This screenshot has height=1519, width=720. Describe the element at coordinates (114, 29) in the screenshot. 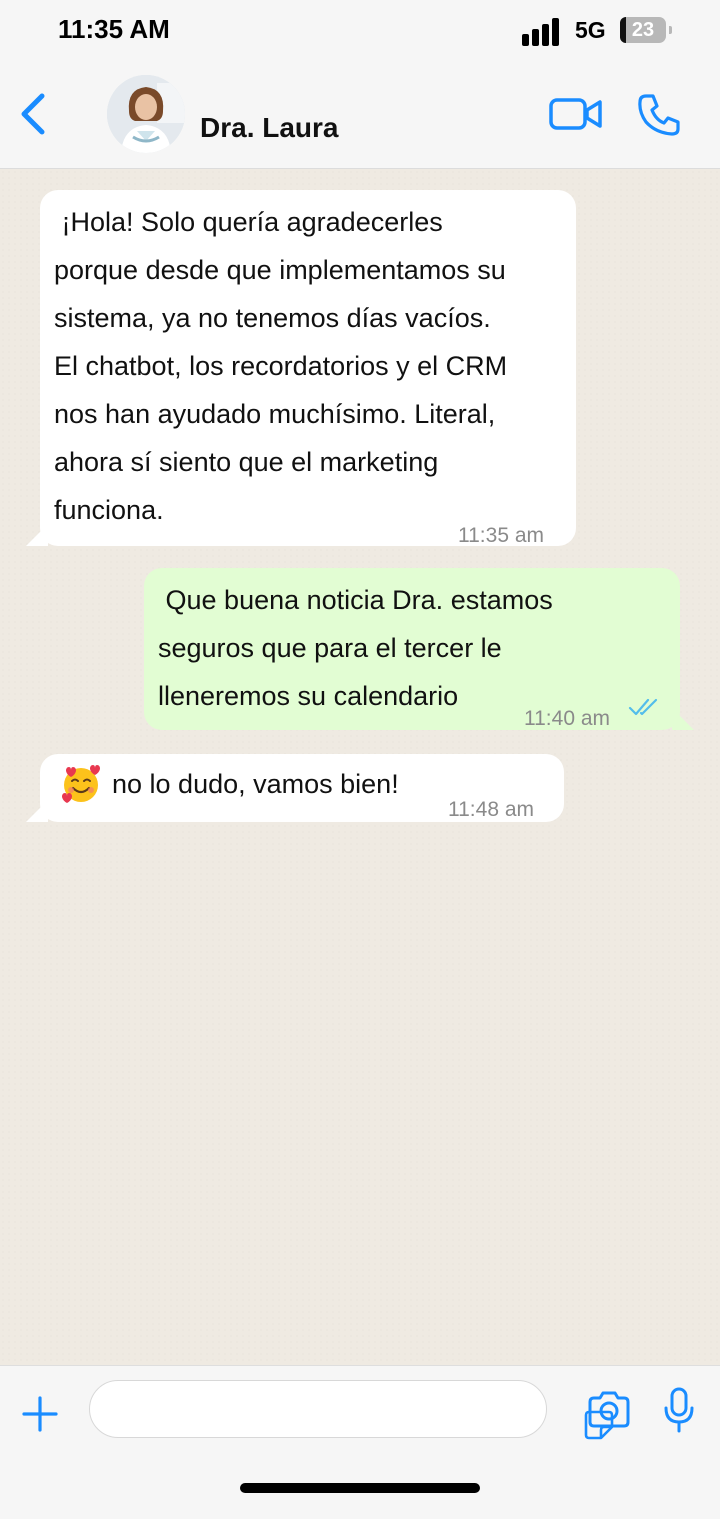

I see `status-time: 11:35 AM` at that location.